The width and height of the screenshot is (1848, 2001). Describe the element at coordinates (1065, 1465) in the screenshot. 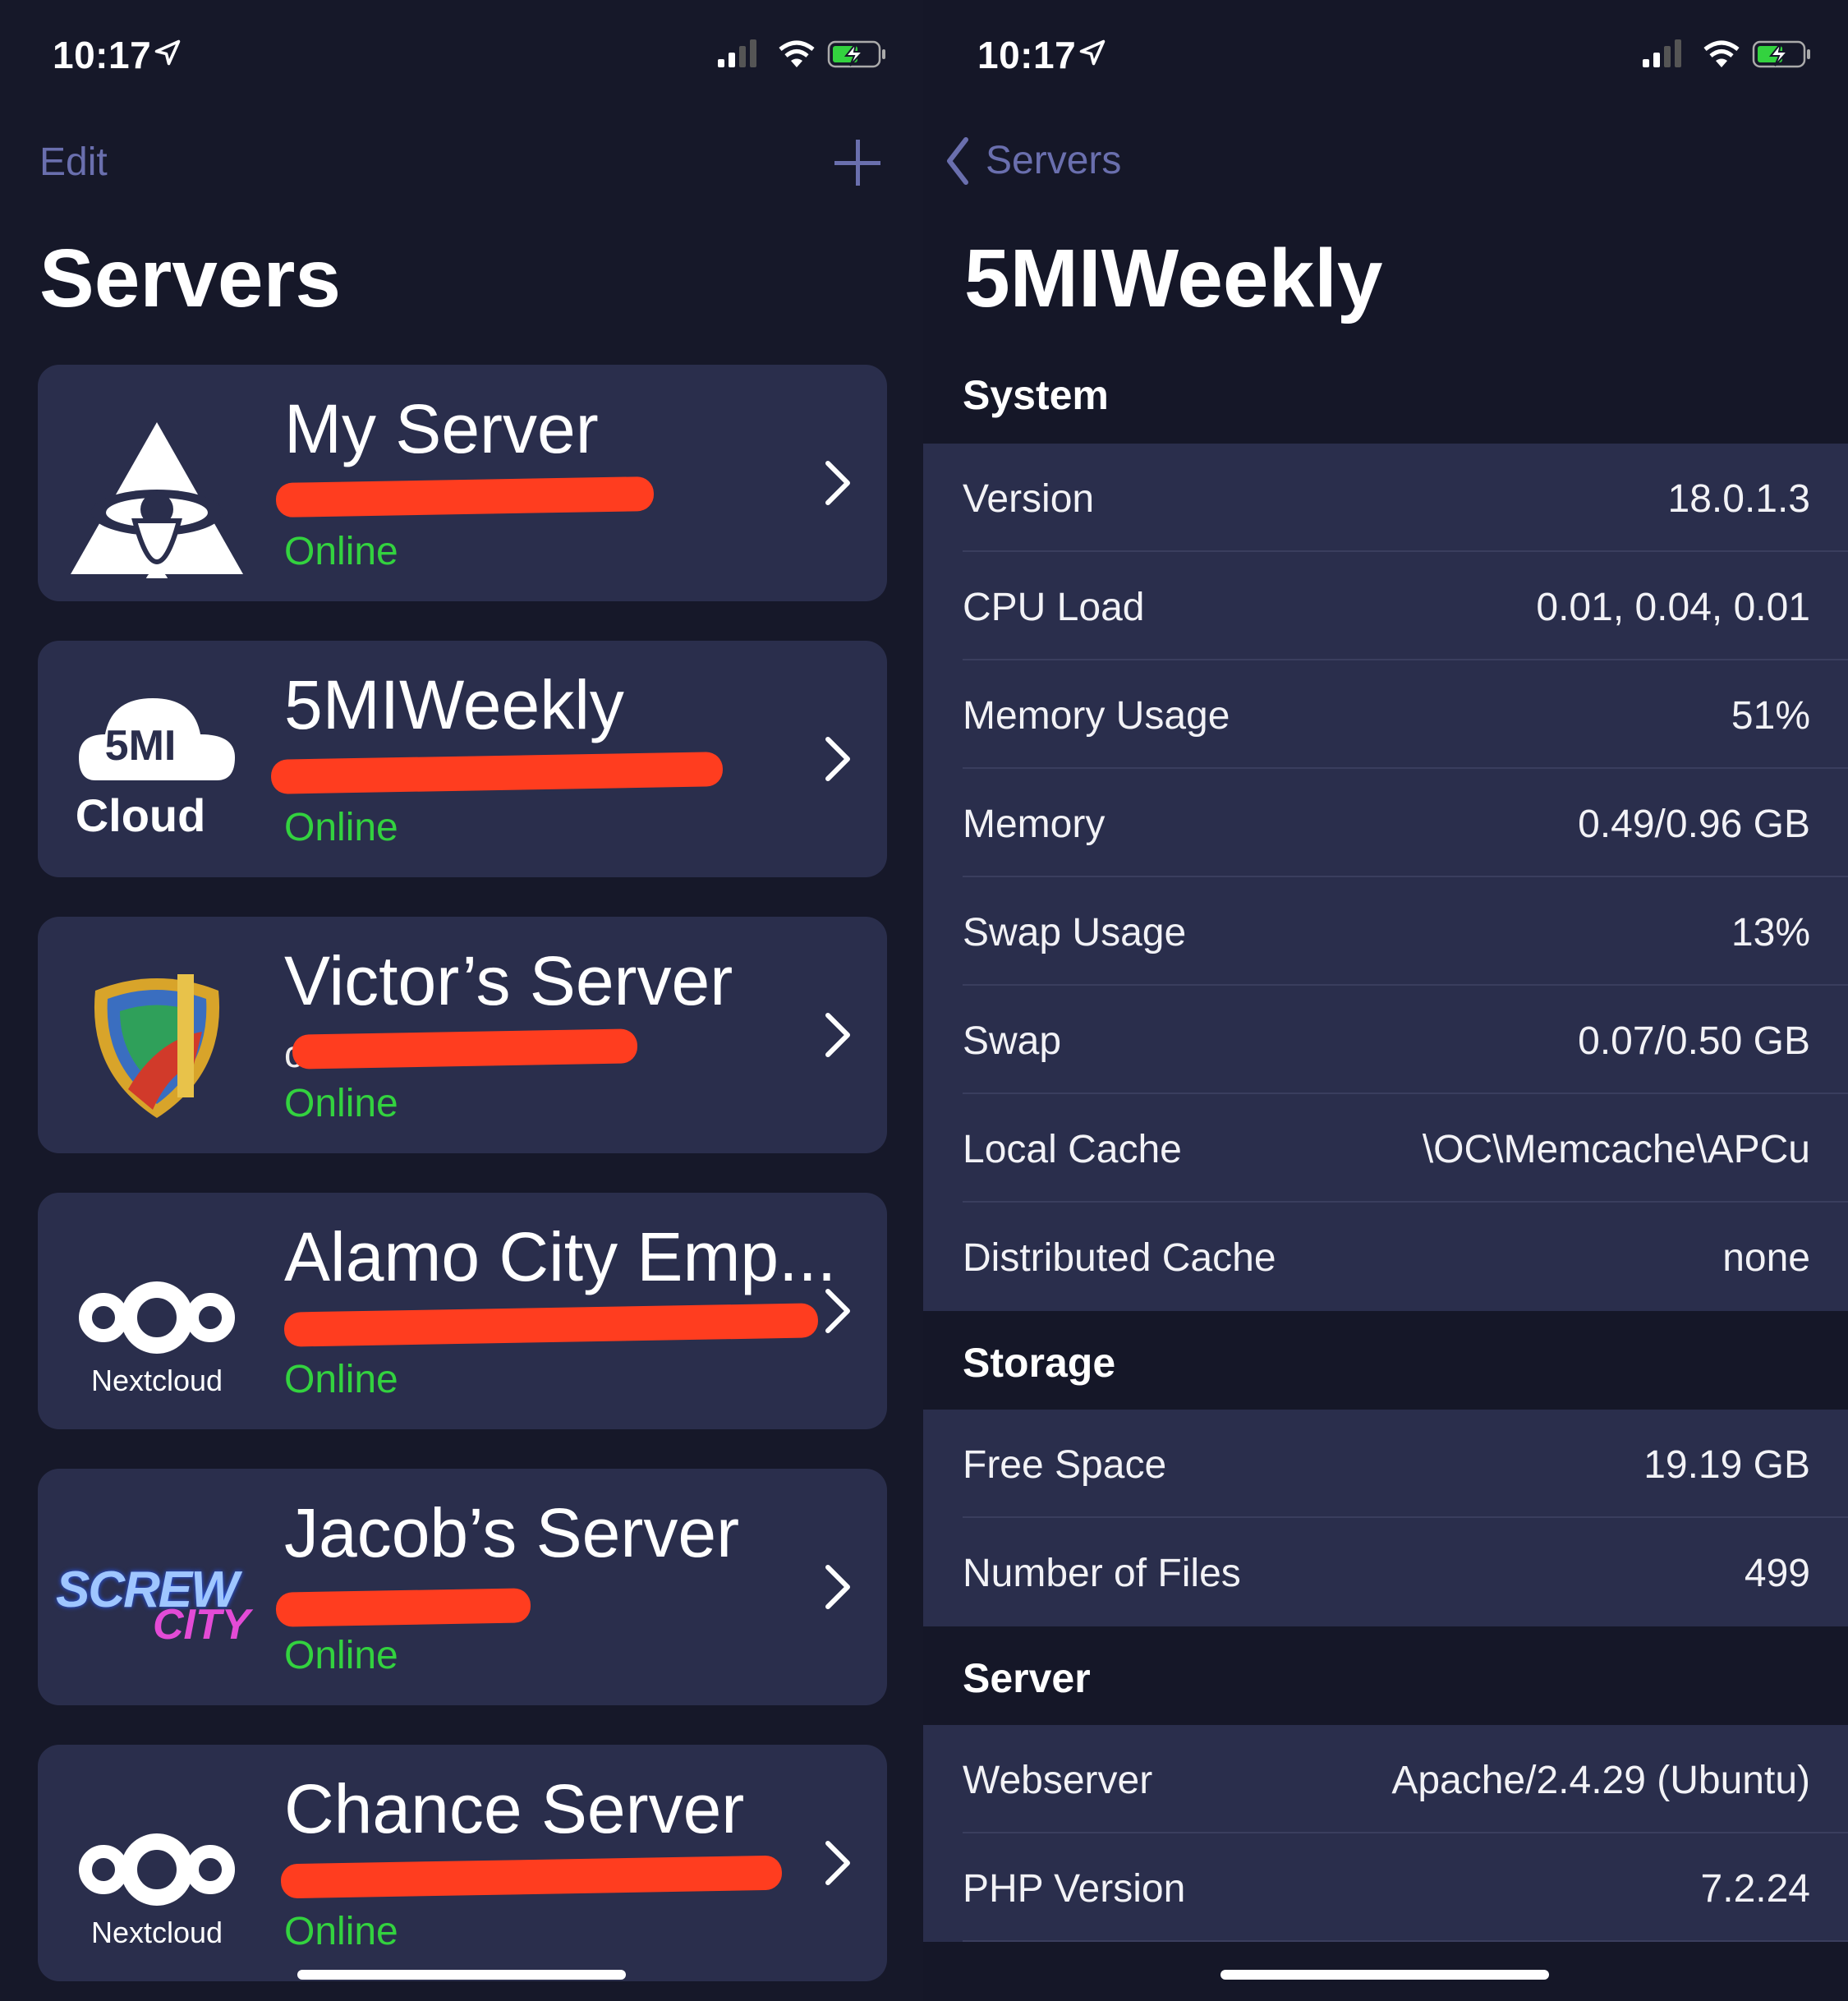

I see `row-label: Free Space` at that location.